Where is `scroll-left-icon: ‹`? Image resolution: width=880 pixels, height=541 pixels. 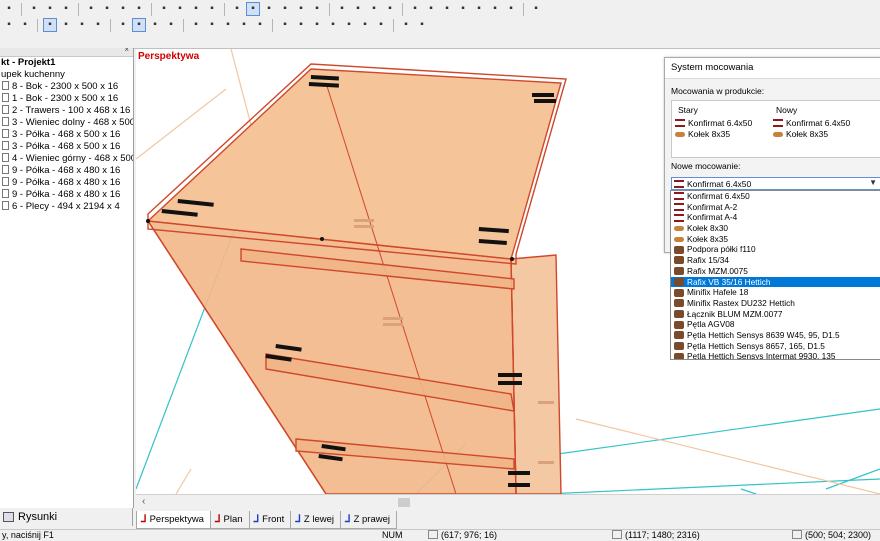
scroll-left-icon: ‹ is located at coordinates (143, 501).